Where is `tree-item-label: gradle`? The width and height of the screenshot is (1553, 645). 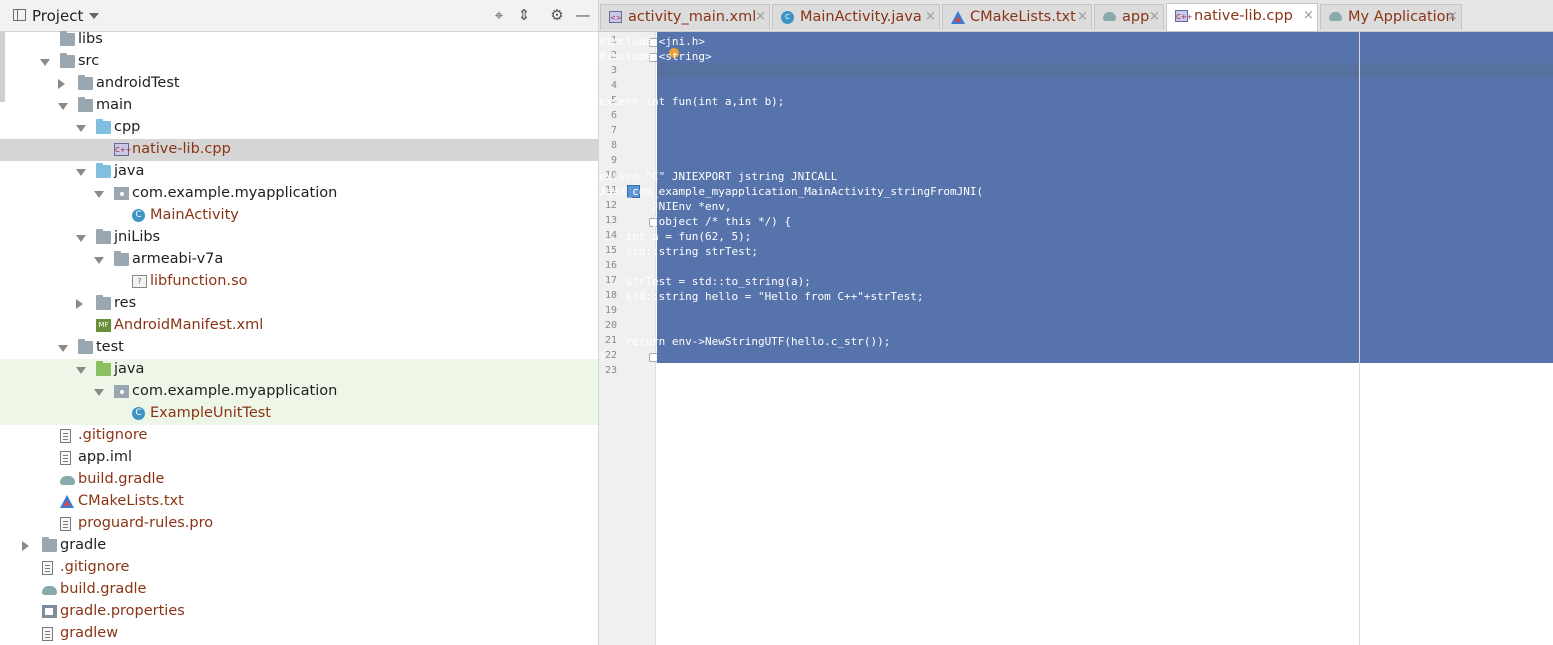 tree-item-label: gradle is located at coordinates (83, 545).